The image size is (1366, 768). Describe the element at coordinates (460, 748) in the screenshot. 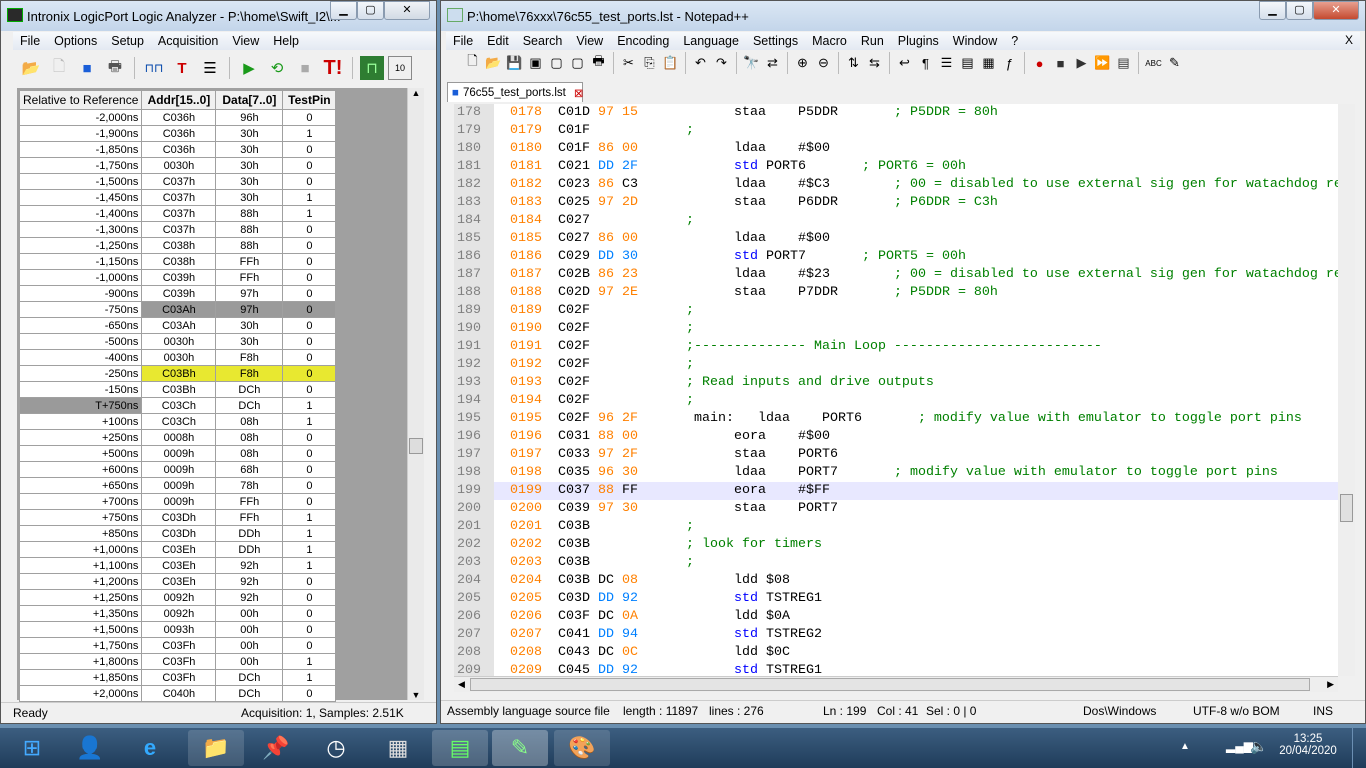

I see `logicport-taskbar-icon: ▤` at that location.